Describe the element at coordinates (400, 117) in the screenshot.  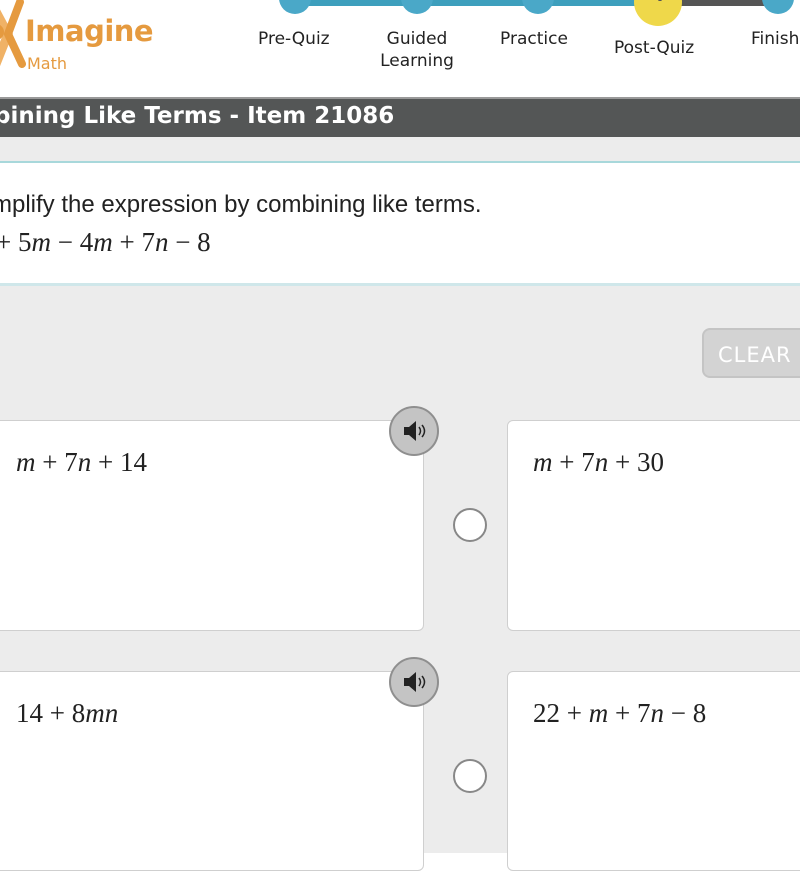
I see `item-title-bar: bining Like Terms - Item 21086` at that location.